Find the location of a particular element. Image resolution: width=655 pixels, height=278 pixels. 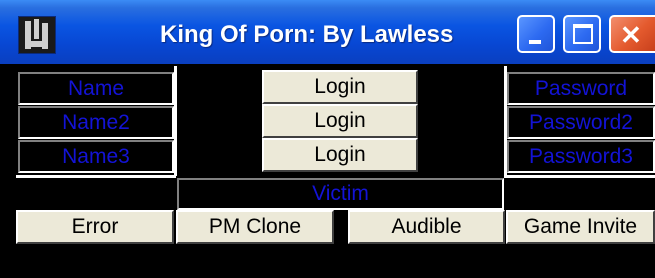

name3-field: Name3 is located at coordinates (96, 156).